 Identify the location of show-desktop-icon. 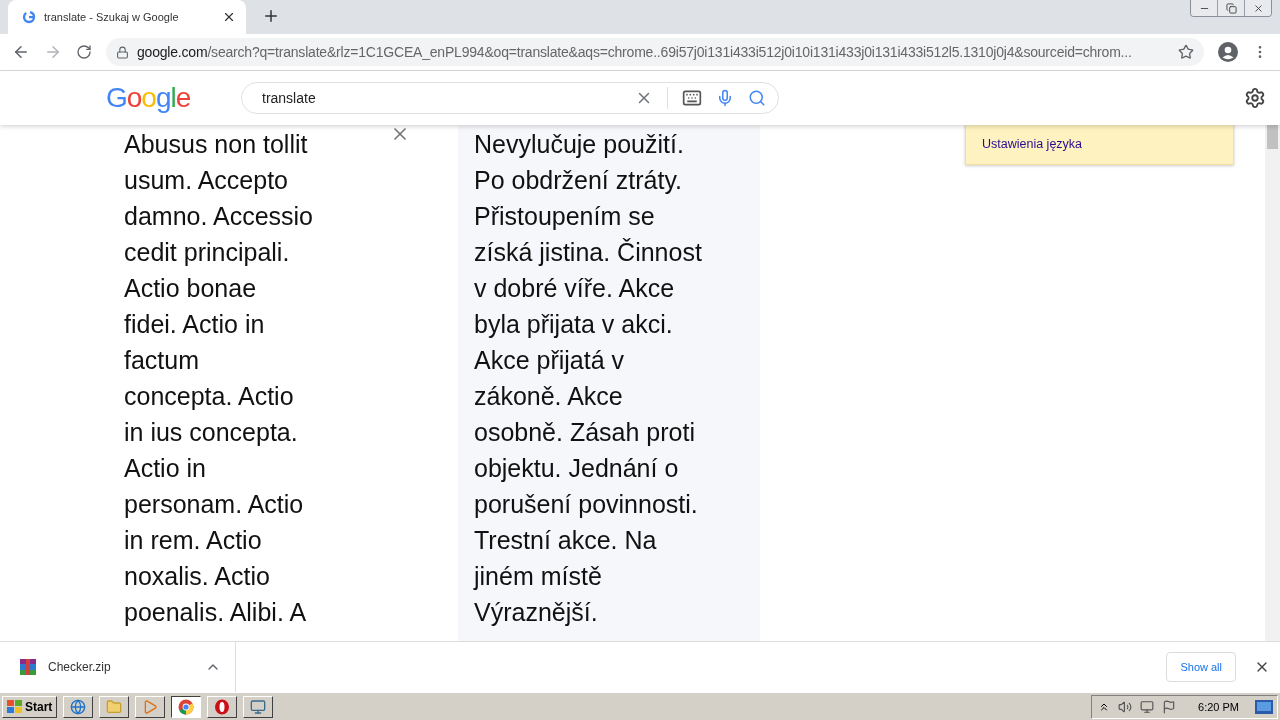
(1264, 706).